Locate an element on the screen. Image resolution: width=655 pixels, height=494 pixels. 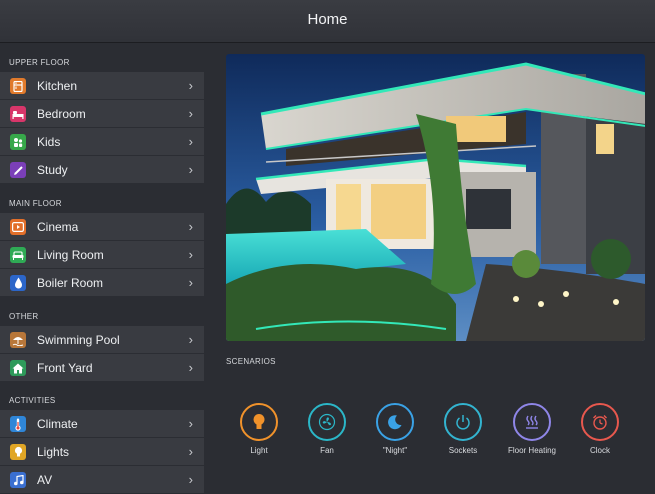
scenario-clock-button: Clock is located at coordinates (600, 429).